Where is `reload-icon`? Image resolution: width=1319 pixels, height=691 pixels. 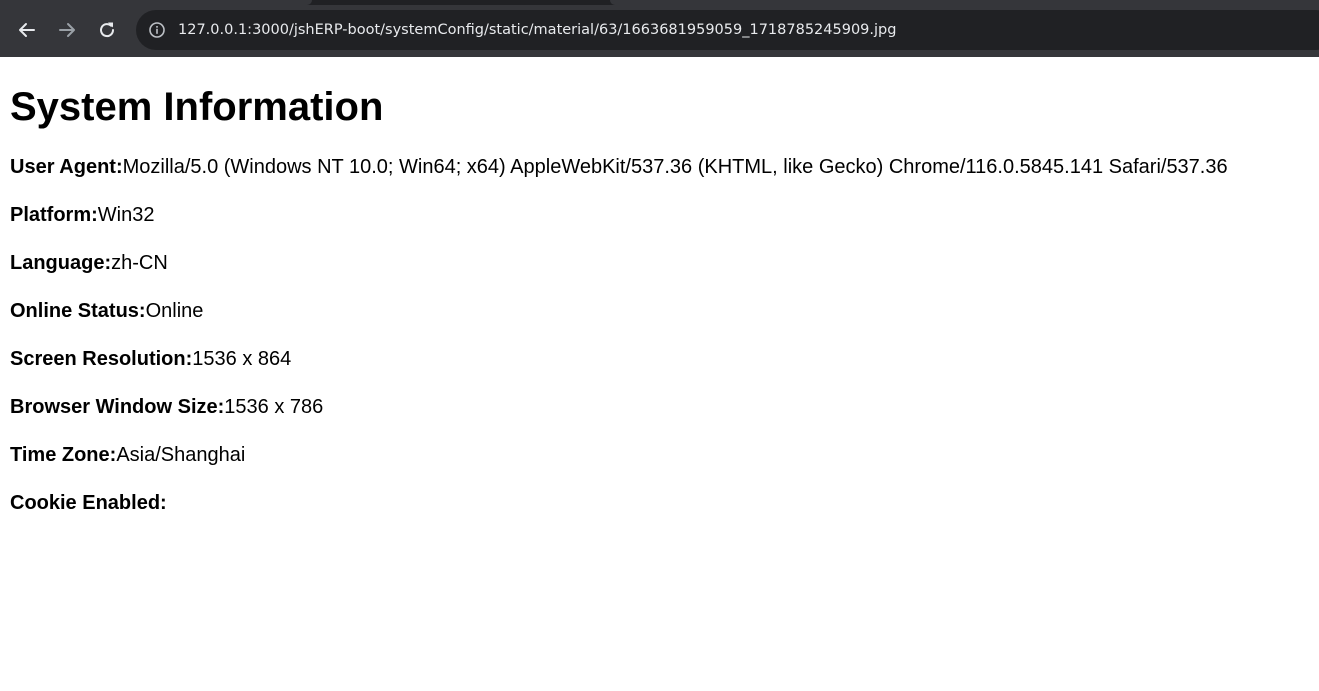 reload-icon is located at coordinates (107, 30).